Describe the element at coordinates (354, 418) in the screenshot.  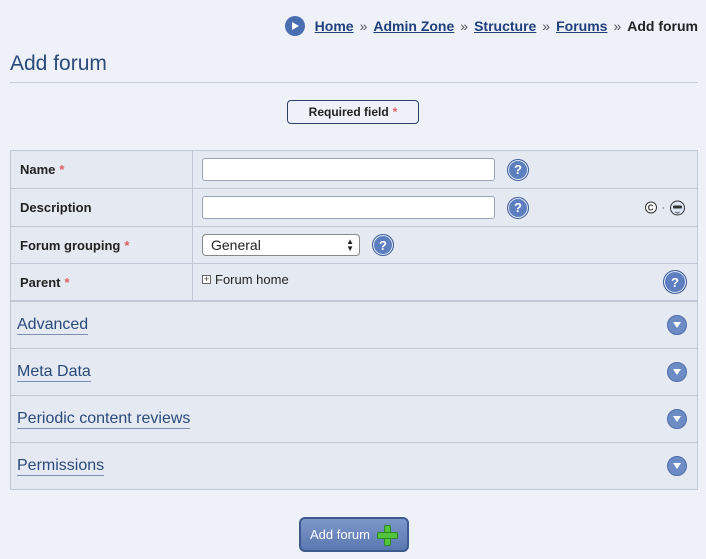
I see `section-periodic-content-reviews: Periodic content reviews` at that location.